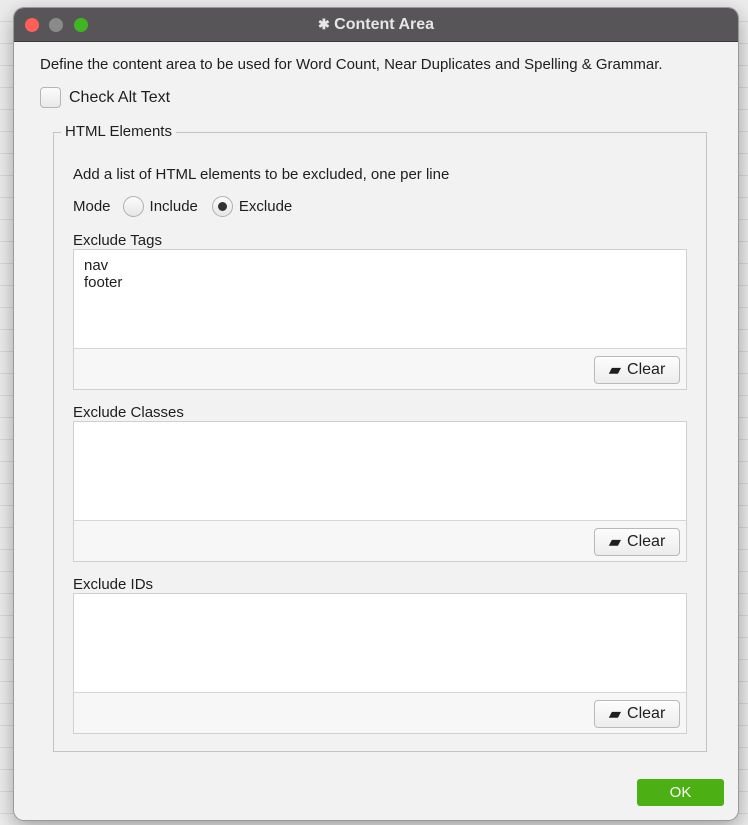  What do you see at coordinates (265, 206) in the screenshot?
I see `exclude-label: Exclude` at bounding box center [265, 206].